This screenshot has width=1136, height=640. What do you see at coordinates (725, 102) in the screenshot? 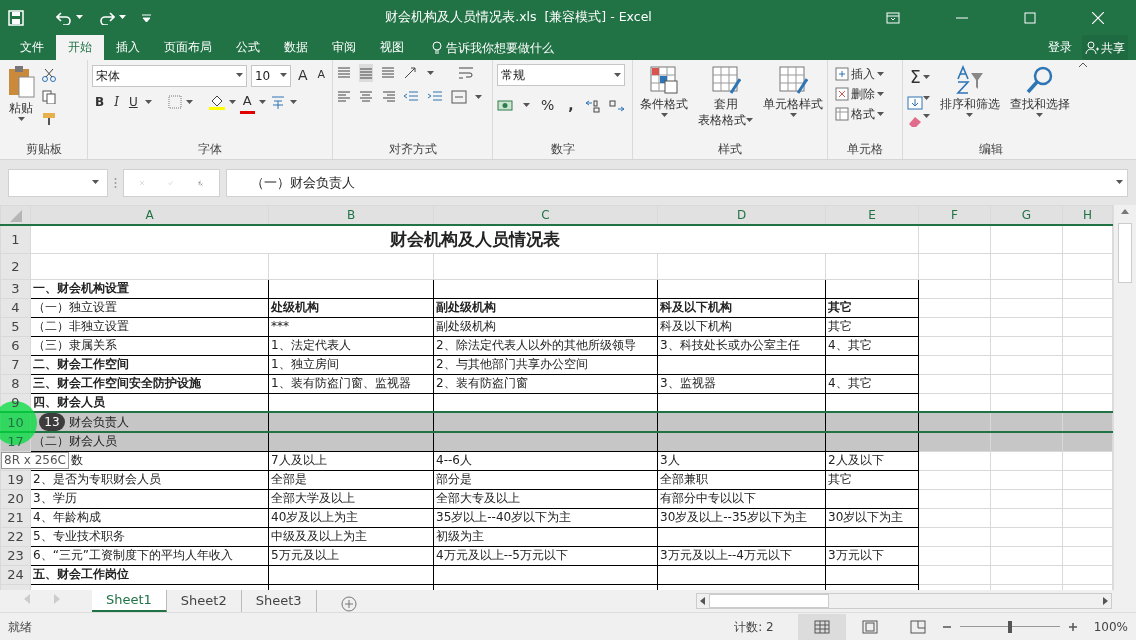
I see `format-as-table-button: 套用 表格格式` at bounding box center [725, 102].